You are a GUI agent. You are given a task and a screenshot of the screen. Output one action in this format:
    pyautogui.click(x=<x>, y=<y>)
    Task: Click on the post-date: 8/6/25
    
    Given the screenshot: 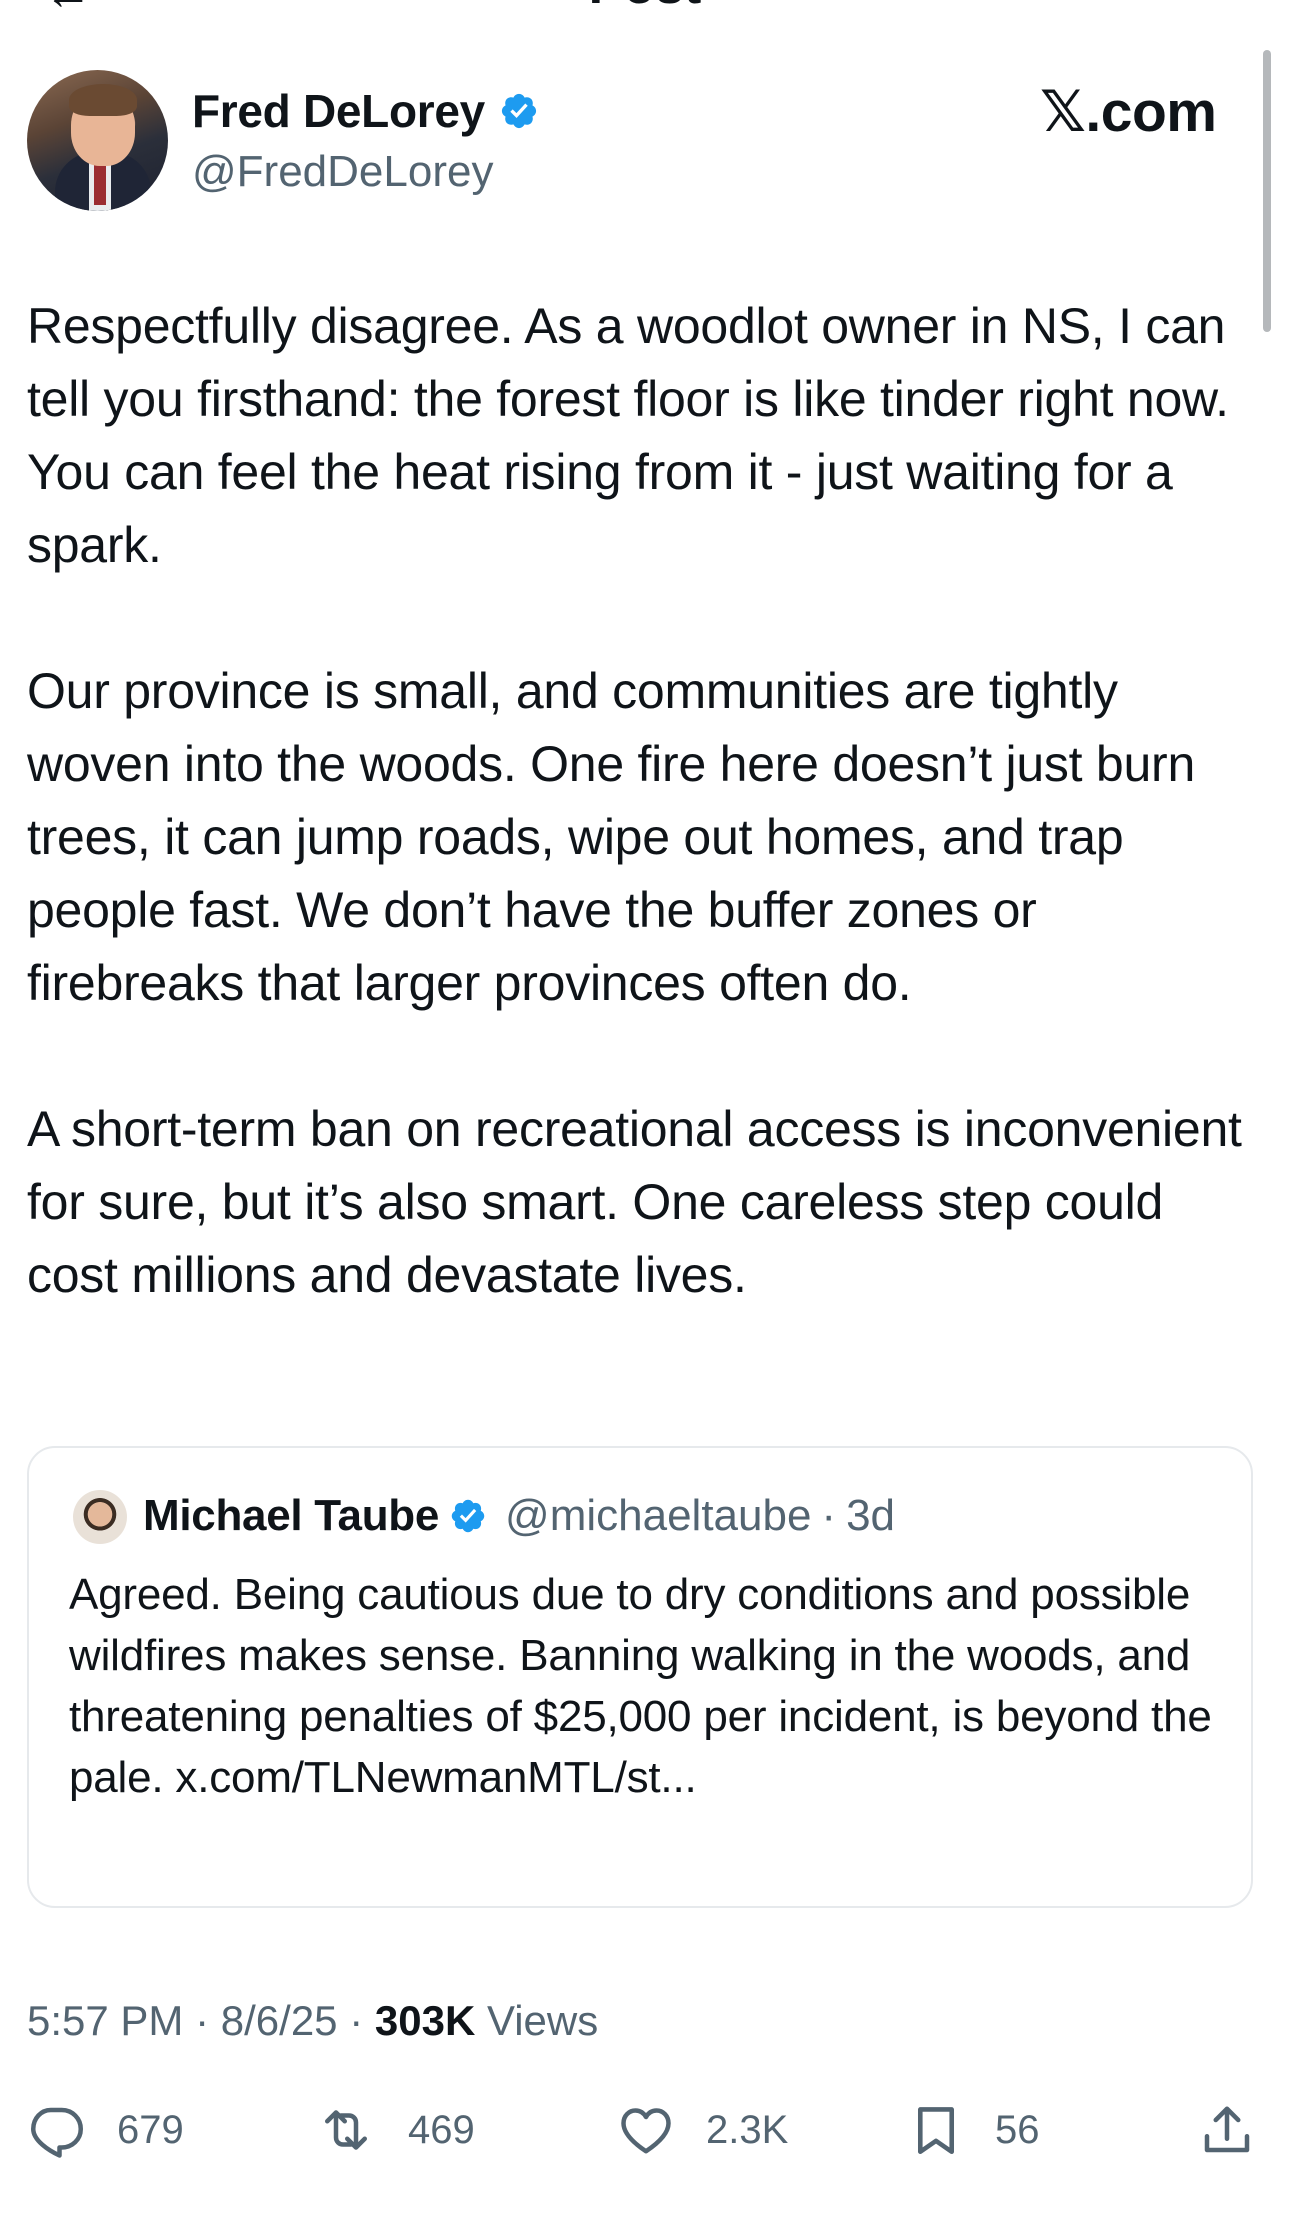 What is the action you would take?
    pyautogui.click(x=279, y=2020)
    